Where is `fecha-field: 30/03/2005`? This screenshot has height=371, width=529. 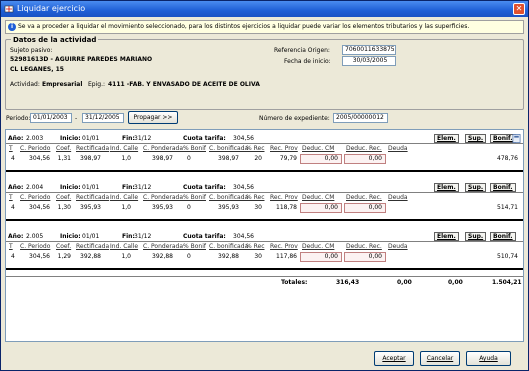 fecha-field: 30/03/2005 is located at coordinates (369, 61).